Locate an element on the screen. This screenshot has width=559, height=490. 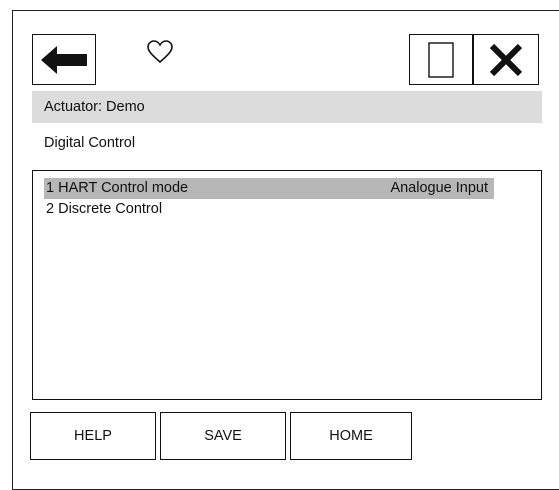
arrow-left-icon is located at coordinates (64, 59).